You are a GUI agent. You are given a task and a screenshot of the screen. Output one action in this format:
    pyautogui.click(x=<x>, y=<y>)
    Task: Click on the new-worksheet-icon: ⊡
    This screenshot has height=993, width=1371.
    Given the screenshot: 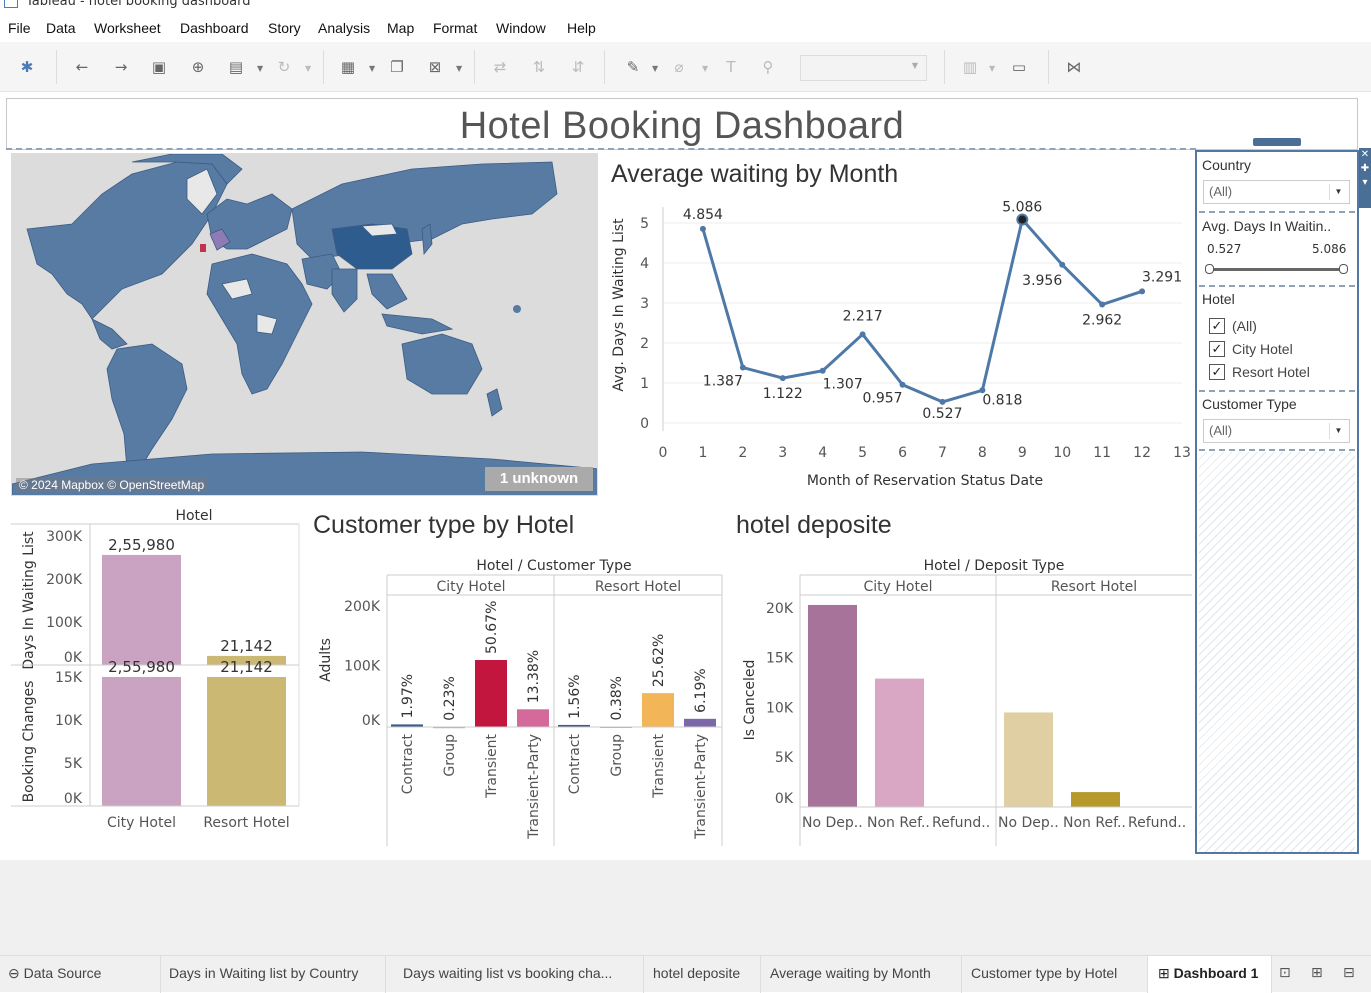 What is the action you would take?
    pyautogui.click(x=1285, y=973)
    